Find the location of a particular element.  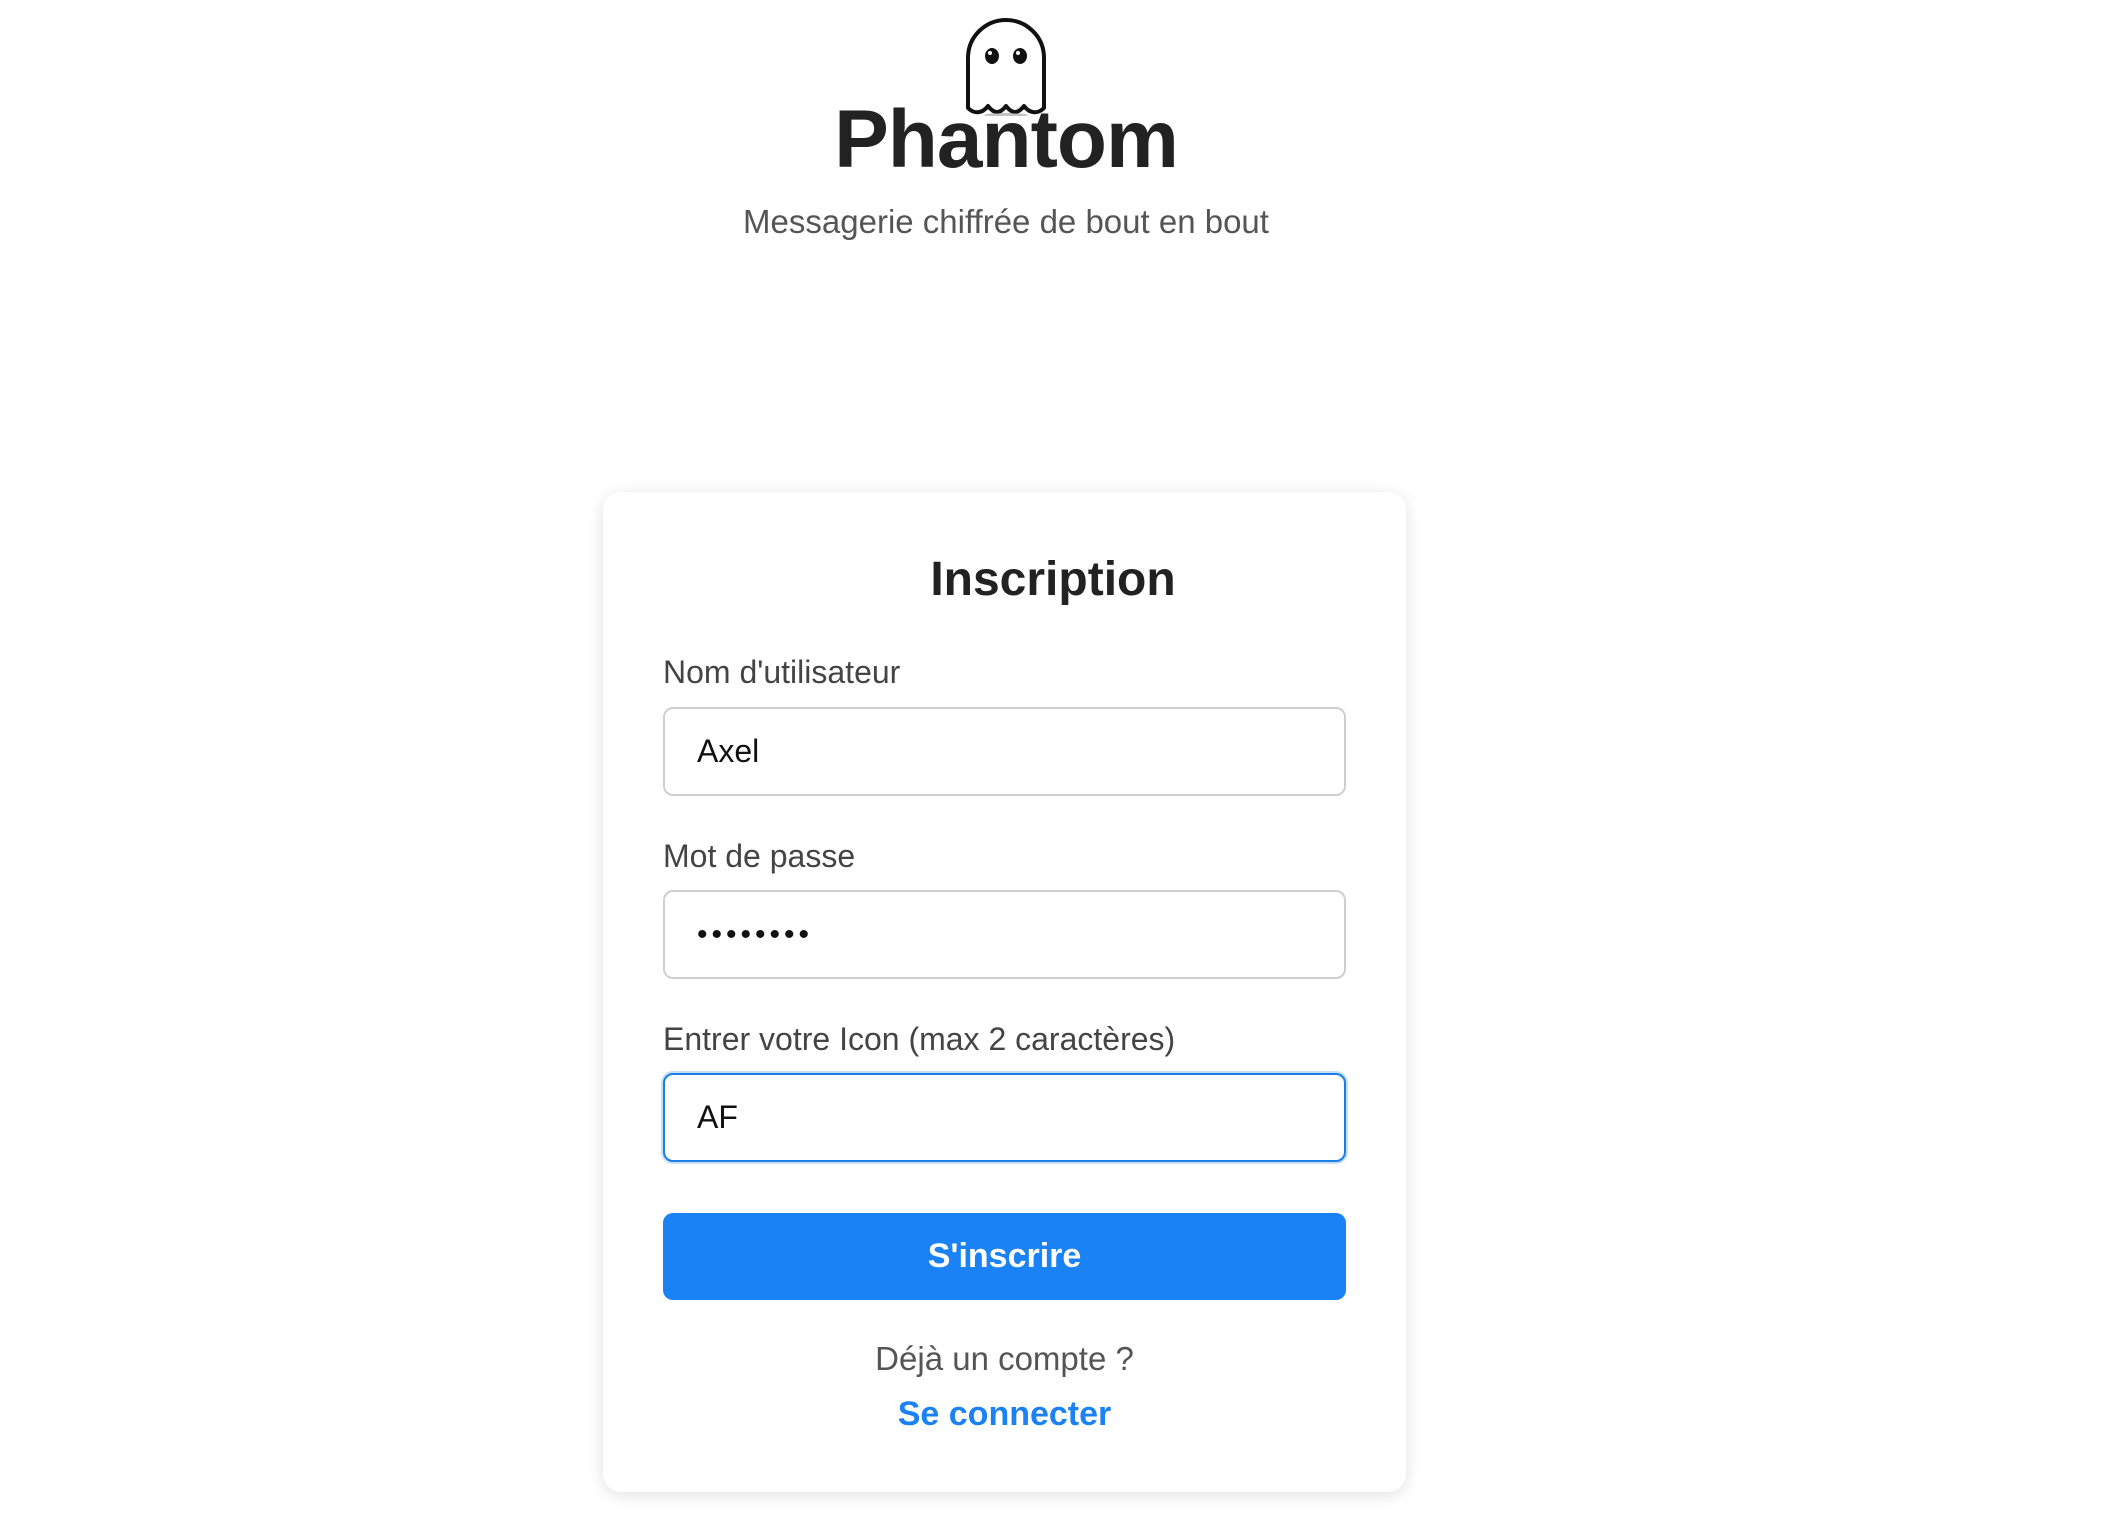

app-title: Phantom is located at coordinates (1006, 139).